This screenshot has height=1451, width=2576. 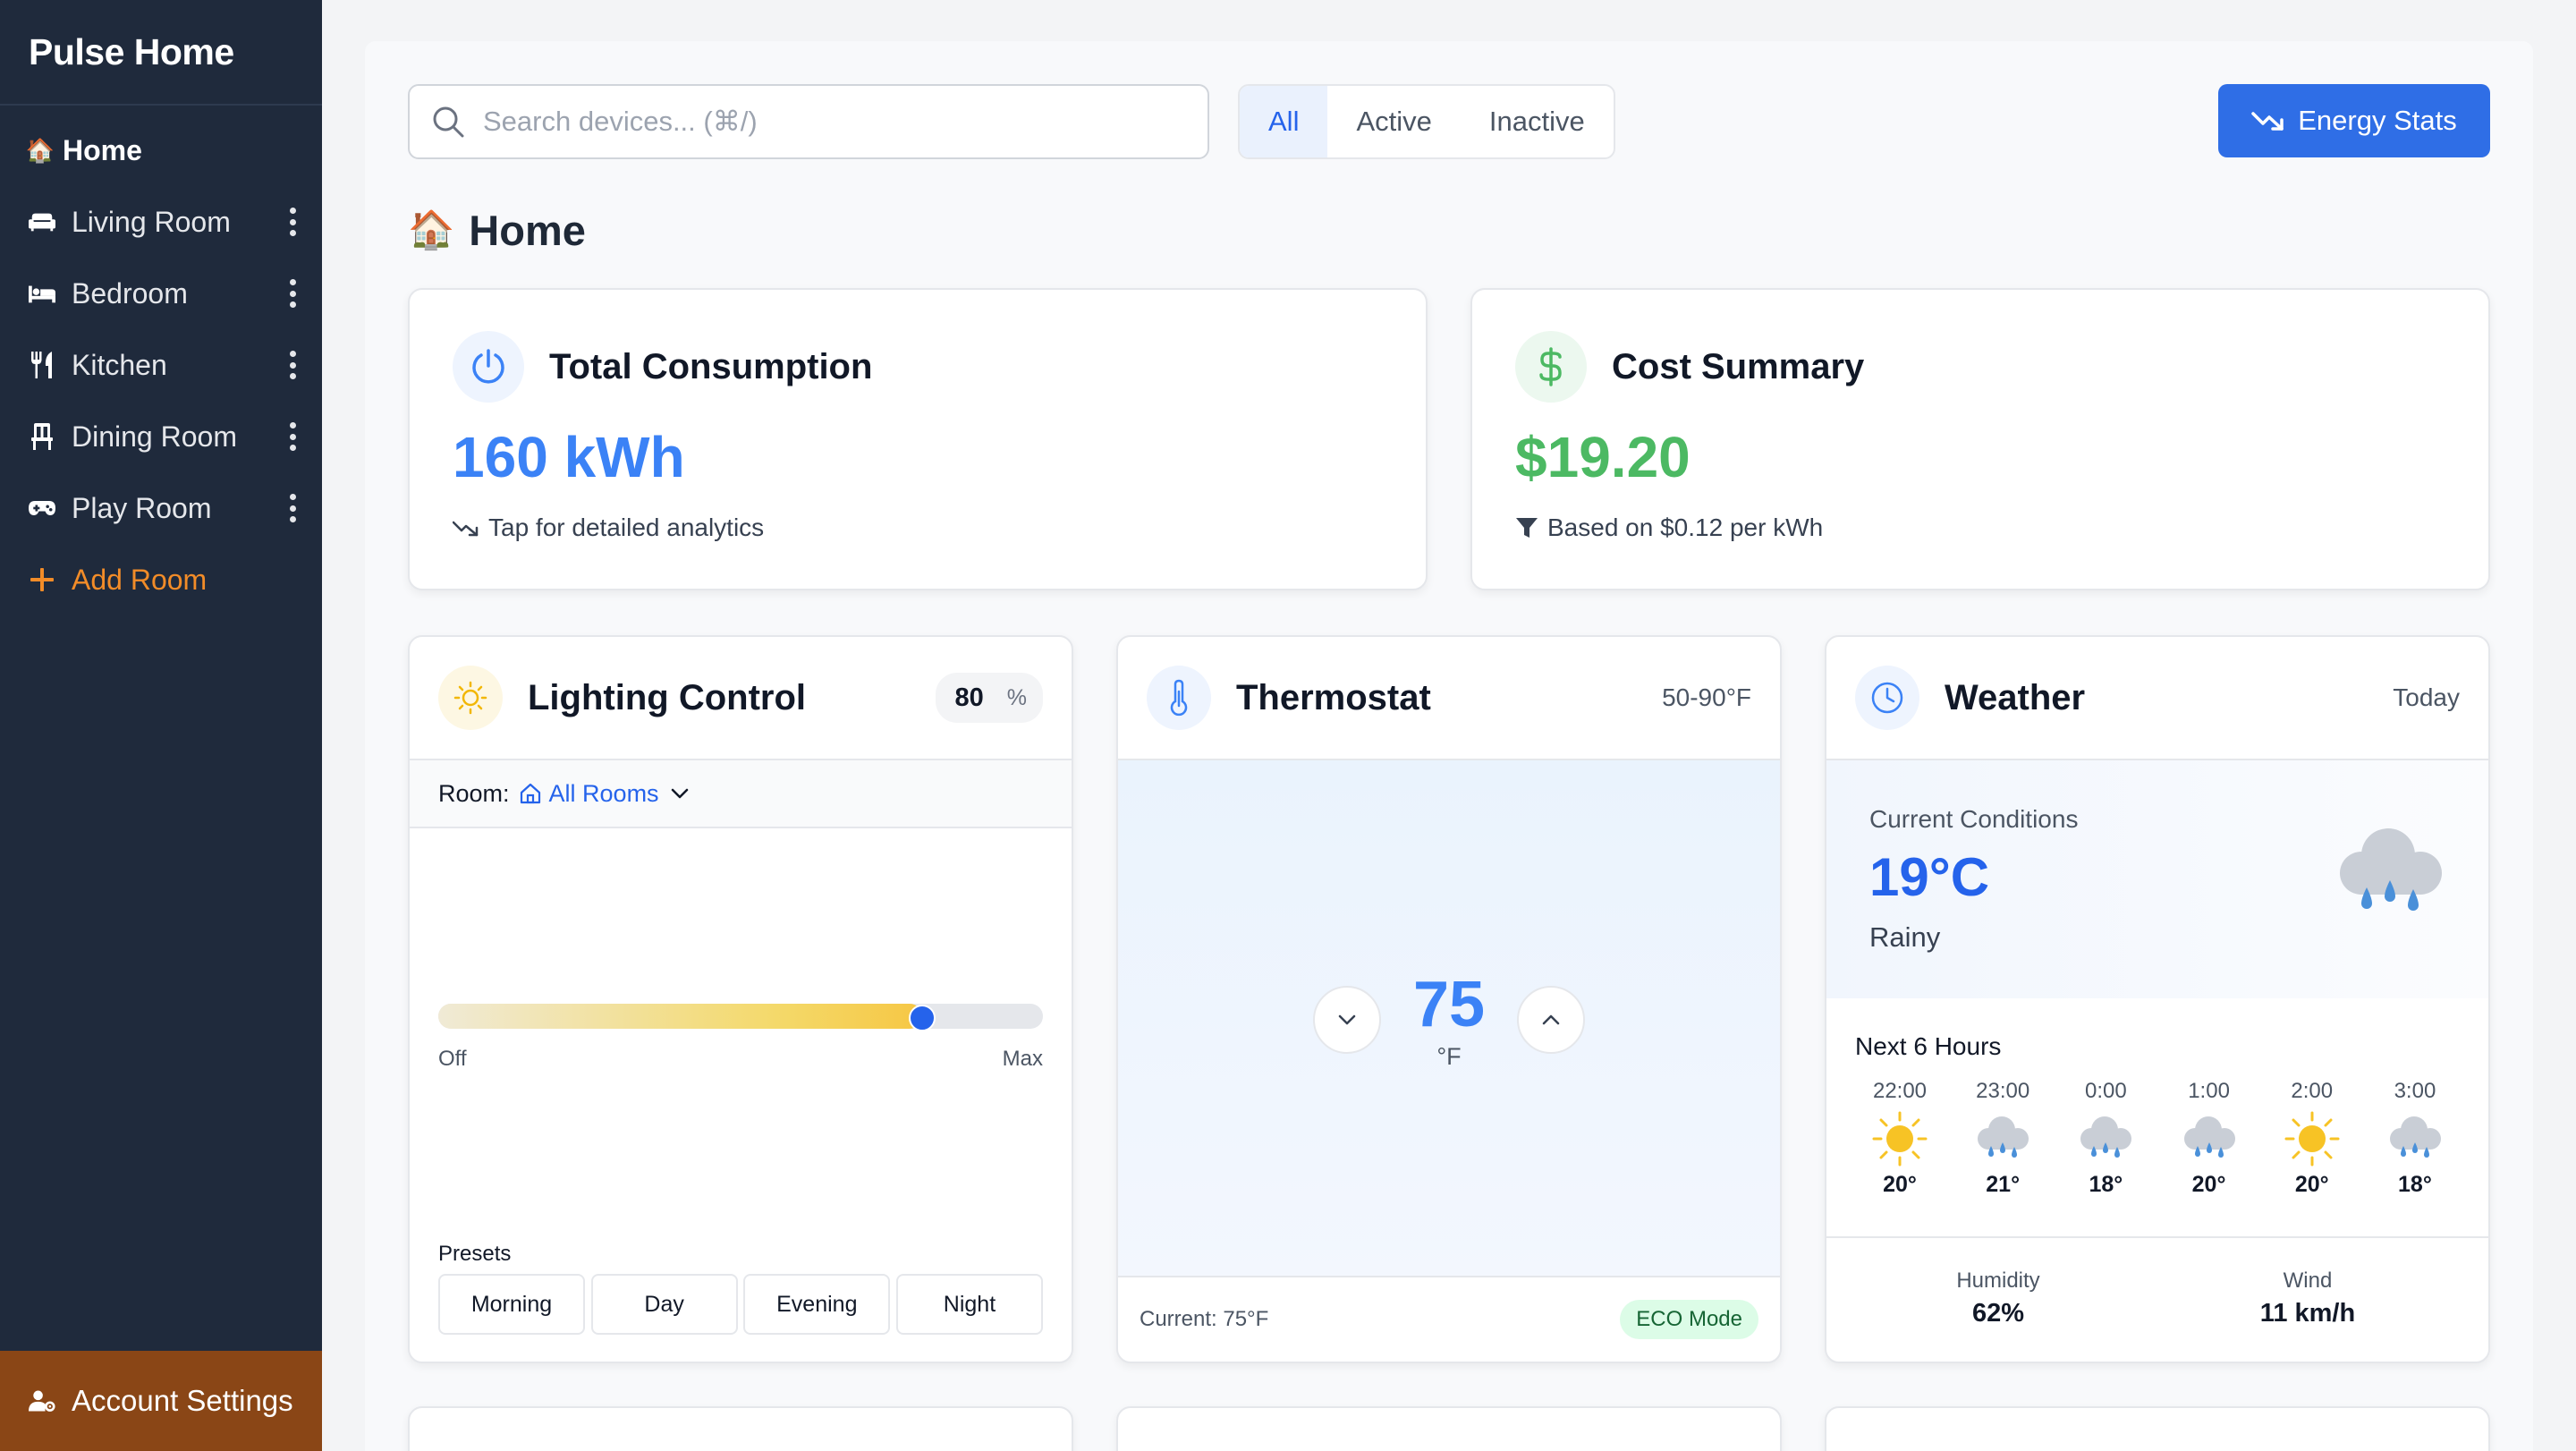 I want to click on weather-period: Today, so click(x=2426, y=697).